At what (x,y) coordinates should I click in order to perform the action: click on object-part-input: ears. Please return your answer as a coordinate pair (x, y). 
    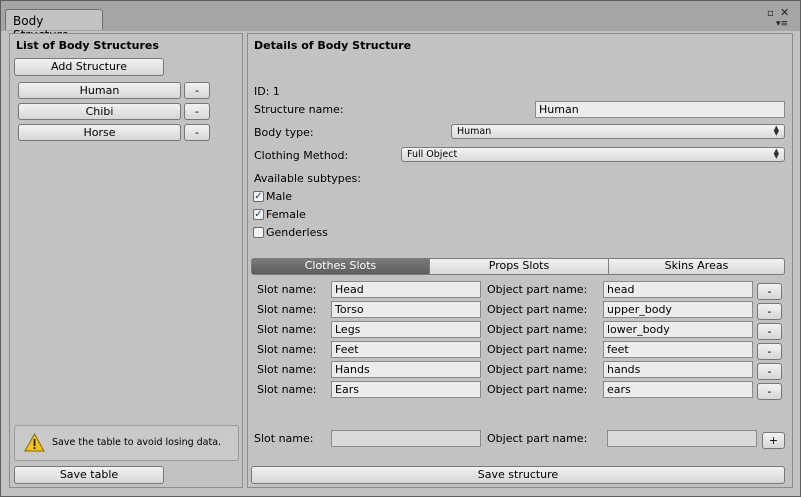
    Looking at the image, I should click on (678, 389).